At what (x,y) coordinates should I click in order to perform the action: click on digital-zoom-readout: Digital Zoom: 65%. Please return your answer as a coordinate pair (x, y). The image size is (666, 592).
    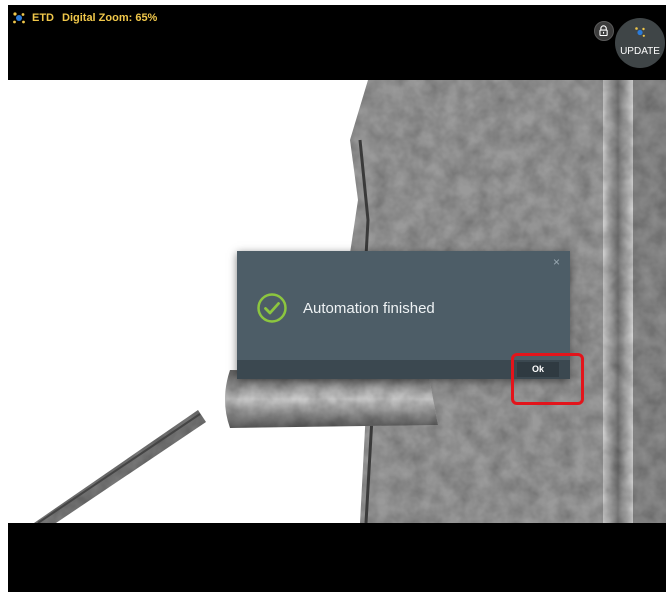
    Looking at the image, I should click on (110, 18).